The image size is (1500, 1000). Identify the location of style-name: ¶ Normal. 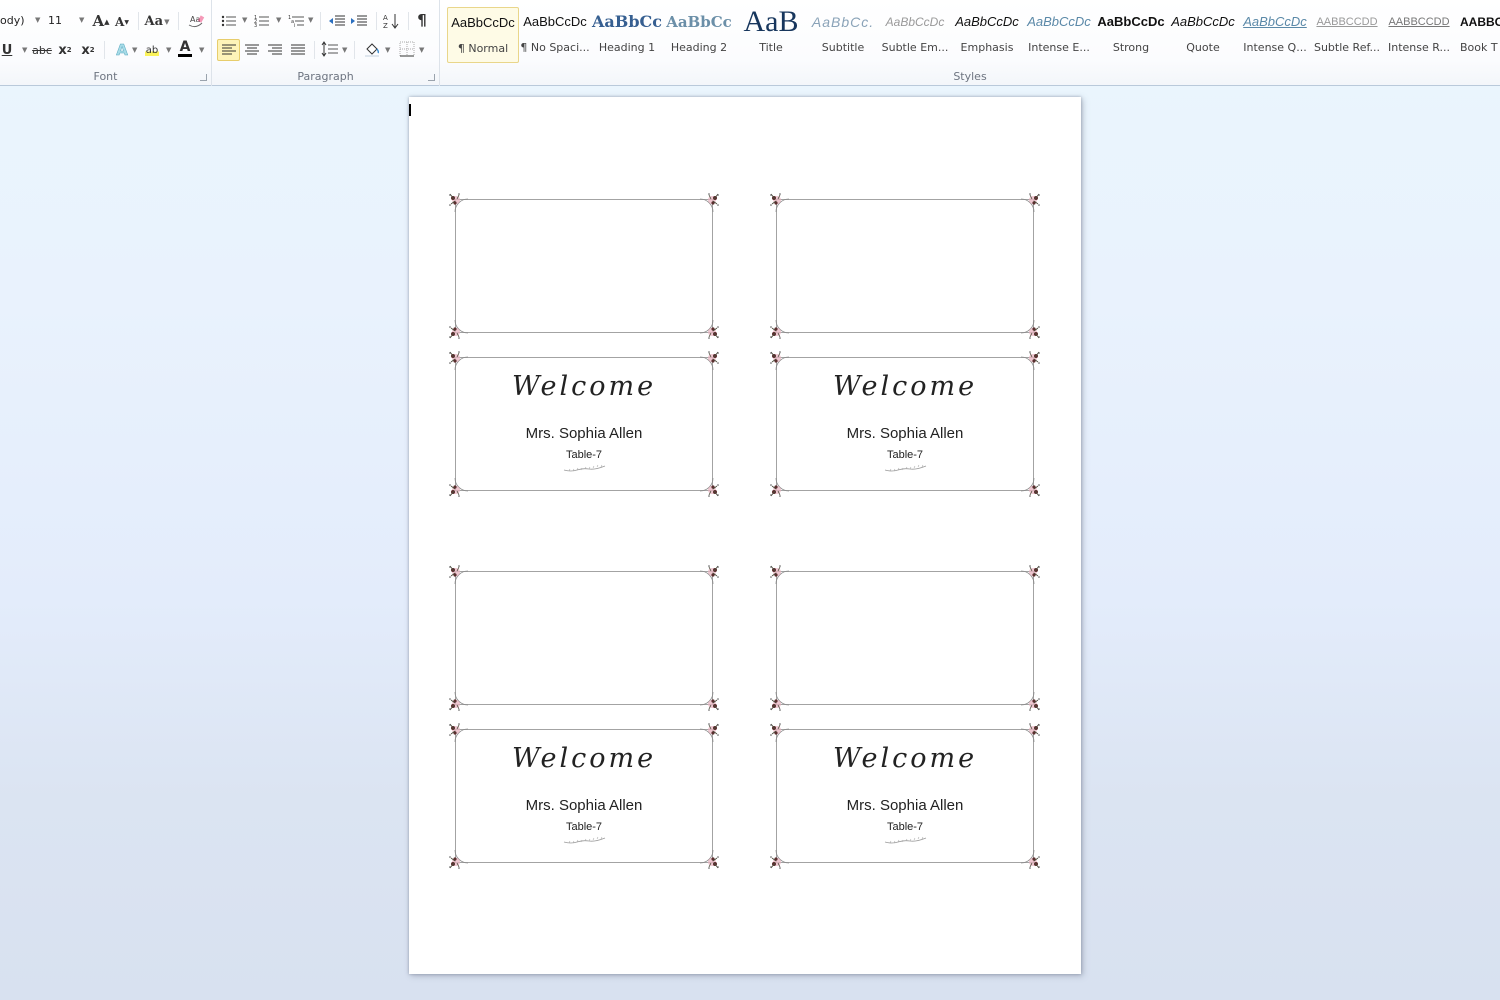
(483, 48).